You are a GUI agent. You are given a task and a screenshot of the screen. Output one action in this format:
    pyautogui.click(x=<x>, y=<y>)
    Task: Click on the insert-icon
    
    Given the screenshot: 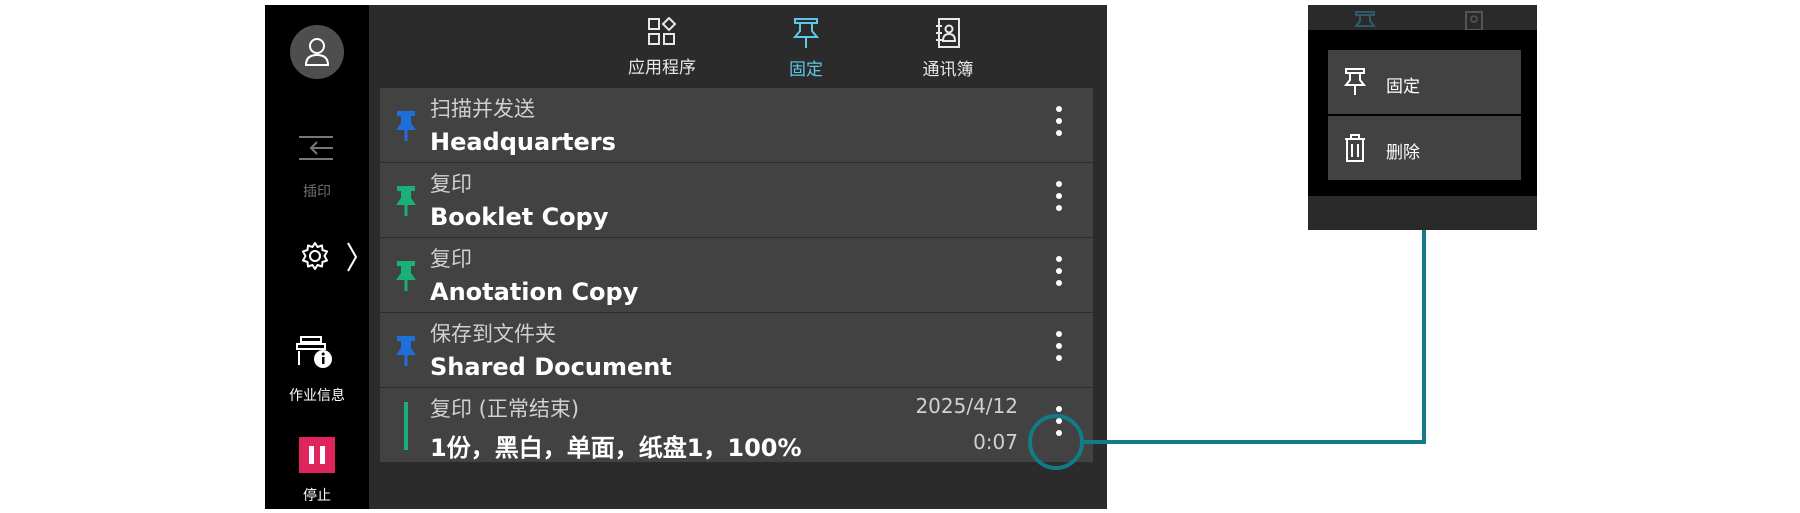 What is the action you would take?
    pyautogui.click(x=316, y=148)
    